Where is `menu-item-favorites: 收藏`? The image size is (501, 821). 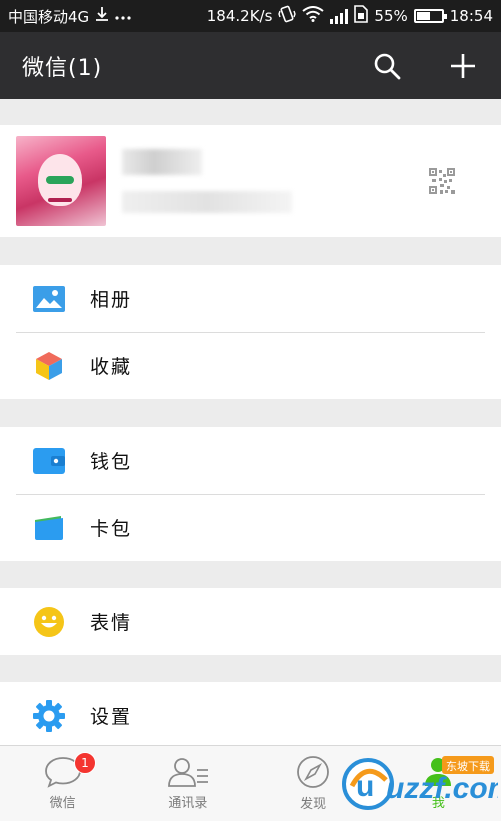 menu-item-favorites: 收藏 is located at coordinates (250, 365).